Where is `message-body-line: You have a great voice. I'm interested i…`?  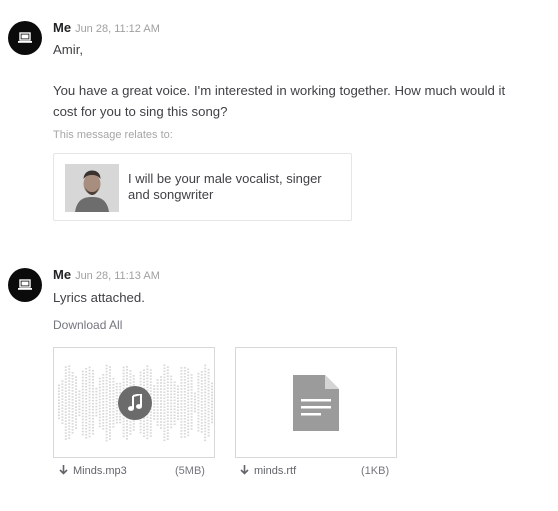 message-body-line: You have a great voice. I'm interested i… is located at coordinates (279, 90).